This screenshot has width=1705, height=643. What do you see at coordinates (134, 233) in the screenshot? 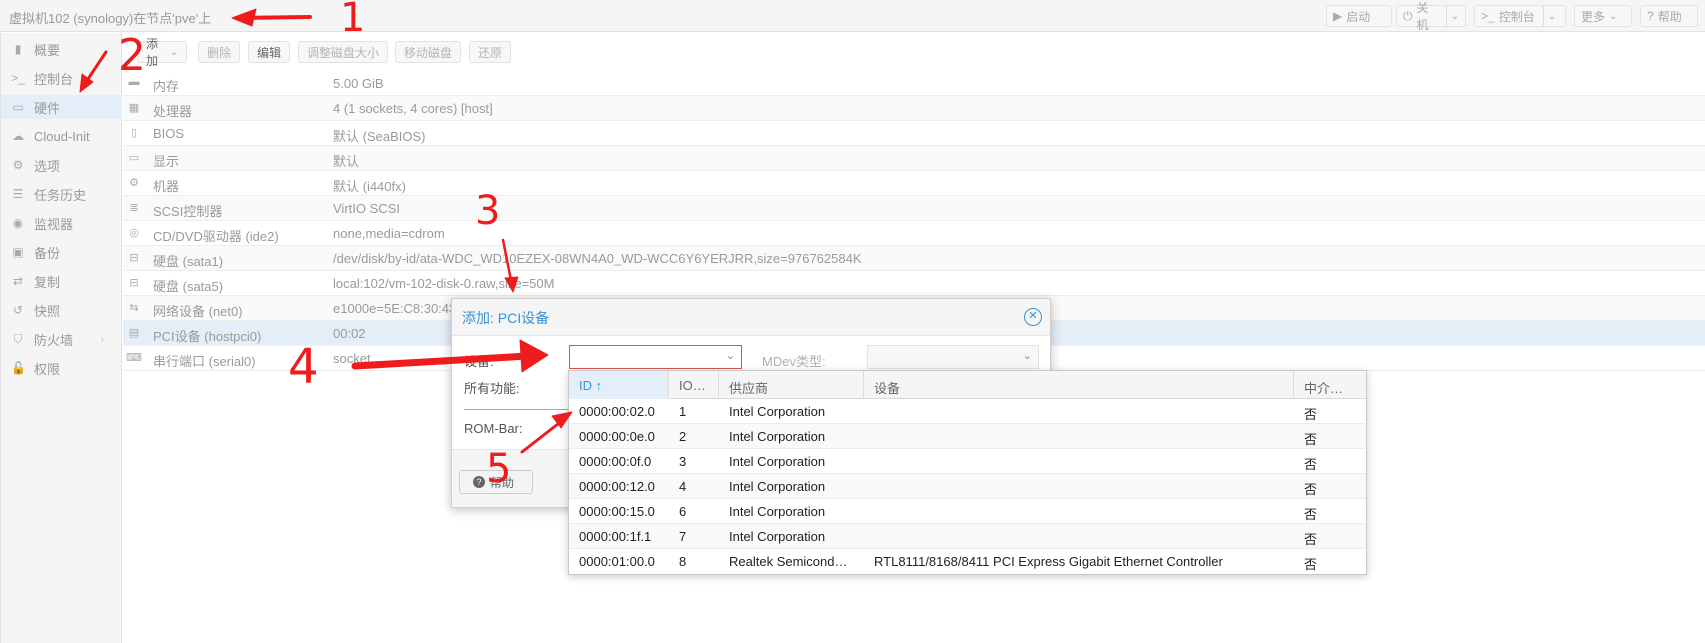
I see `disc-icon: ◎` at bounding box center [134, 233].